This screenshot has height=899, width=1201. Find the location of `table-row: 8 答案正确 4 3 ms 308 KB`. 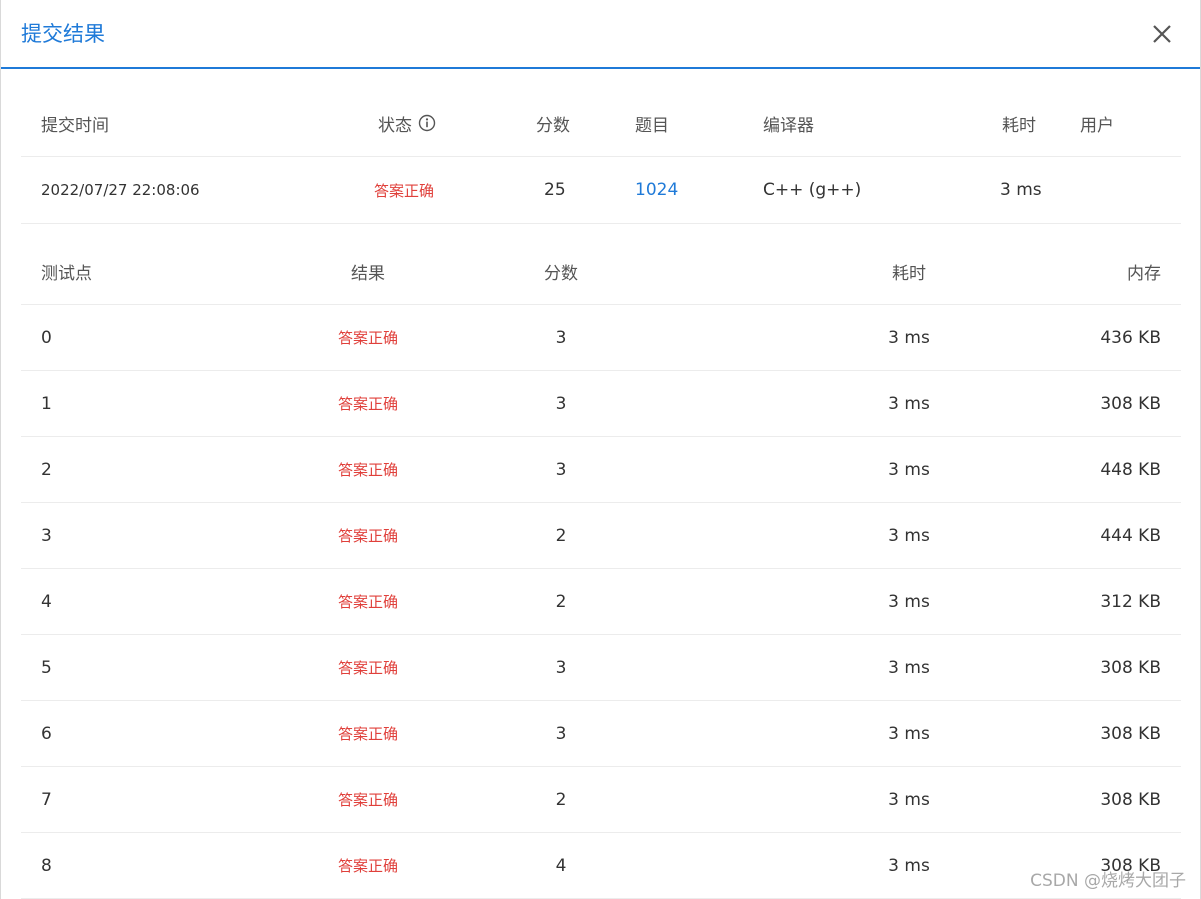

table-row: 8 答案正确 4 3 ms 308 KB is located at coordinates (601, 866).